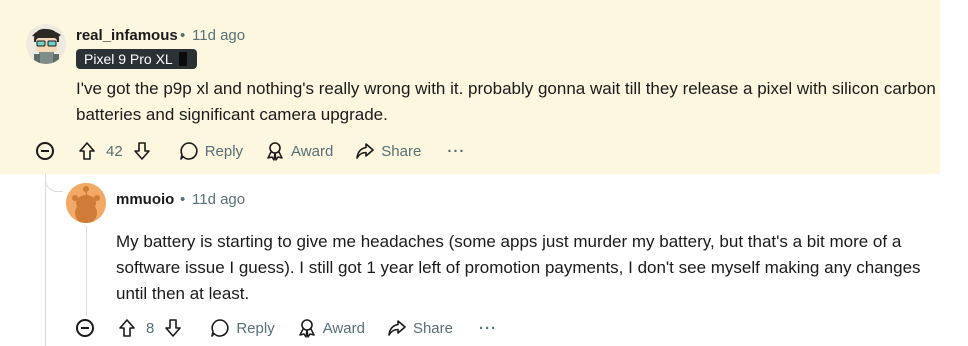  What do you see at coordinates (250, 151) in the screenshot?
I see `comment-action-bar: 42 Reply Award Share ···` at bounding box center [250, 151].